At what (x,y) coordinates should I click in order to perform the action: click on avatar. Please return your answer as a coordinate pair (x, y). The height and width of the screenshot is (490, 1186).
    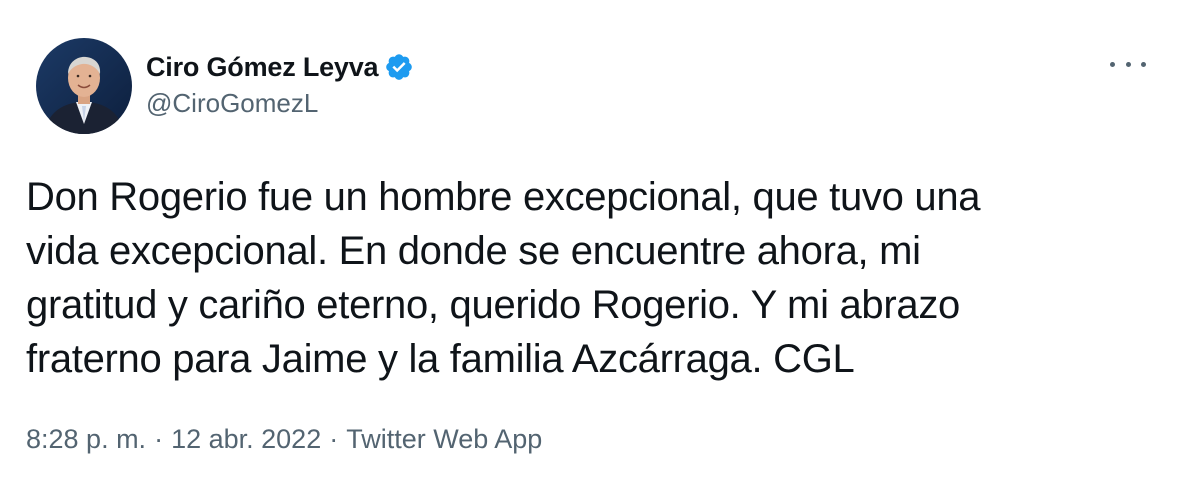
    Looking at the image, I should click on (84, 86).